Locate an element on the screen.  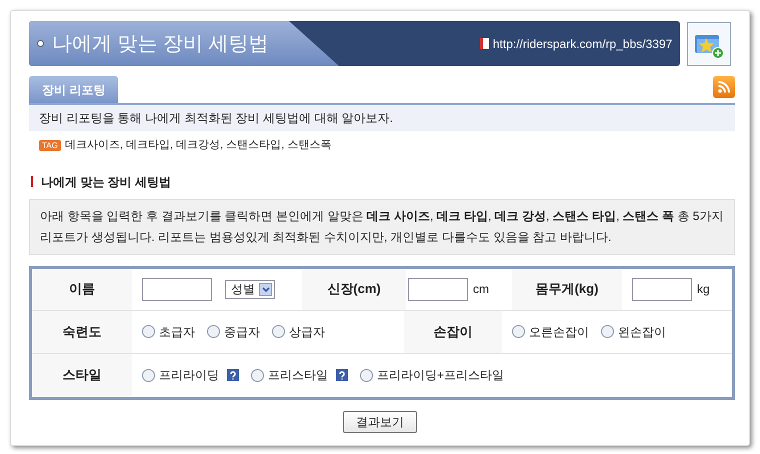
url-link: http://riderspark.com/rp_bbs/3397 is located at coordinates (582, 43).